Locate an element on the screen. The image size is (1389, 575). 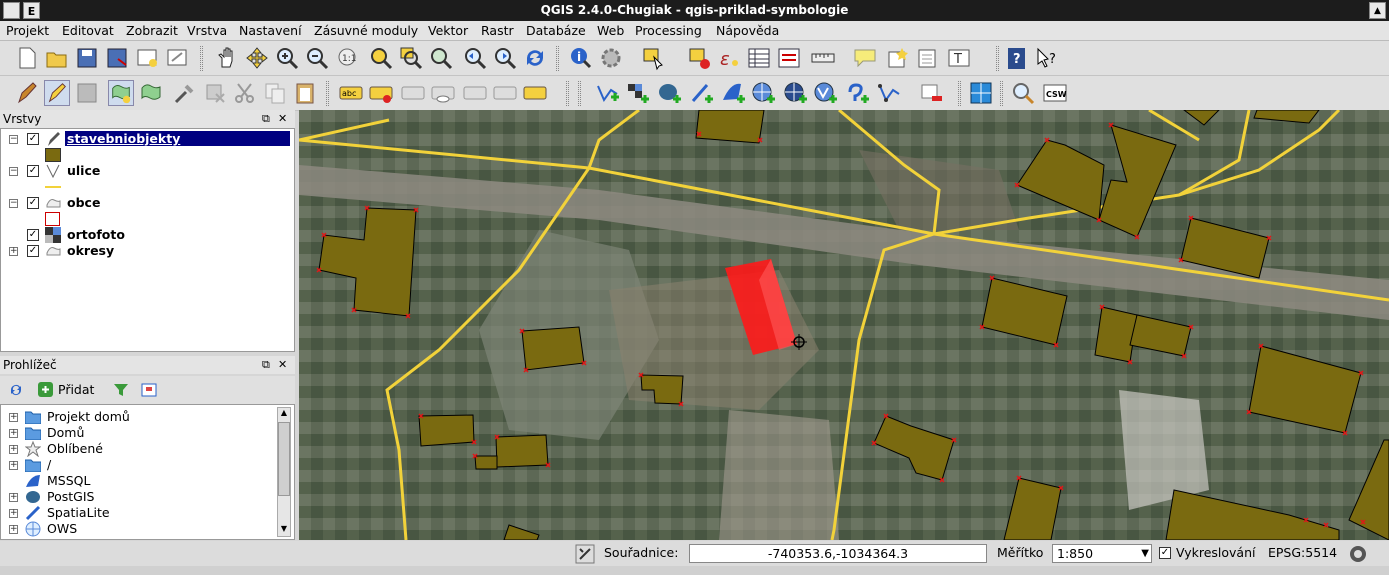
layer-name: okresy is located at coordinates (90, 250).